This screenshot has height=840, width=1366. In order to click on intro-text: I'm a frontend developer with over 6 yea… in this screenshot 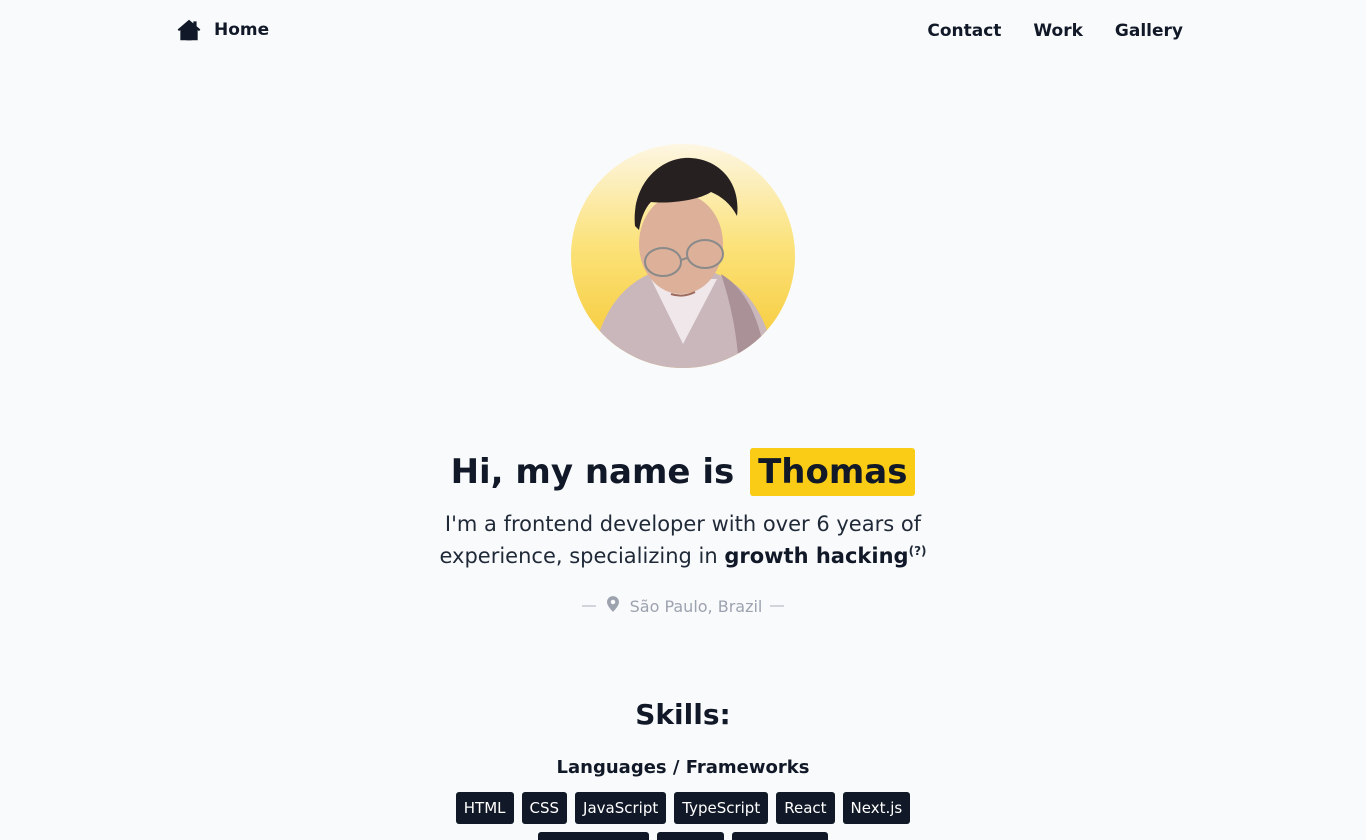, I will do `click(683, 540)`.